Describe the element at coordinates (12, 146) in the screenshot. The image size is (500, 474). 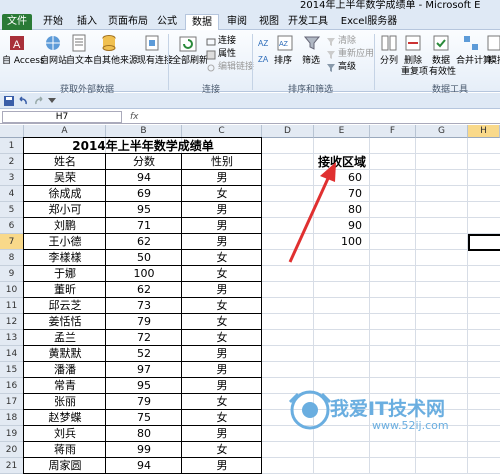
I see `row-header: 1` at that location.